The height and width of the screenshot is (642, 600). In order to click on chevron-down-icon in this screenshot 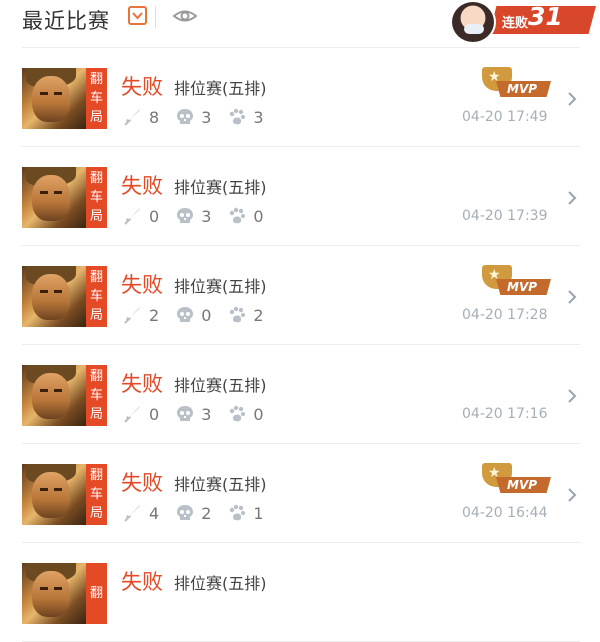, I will do `click(137, 15)`.